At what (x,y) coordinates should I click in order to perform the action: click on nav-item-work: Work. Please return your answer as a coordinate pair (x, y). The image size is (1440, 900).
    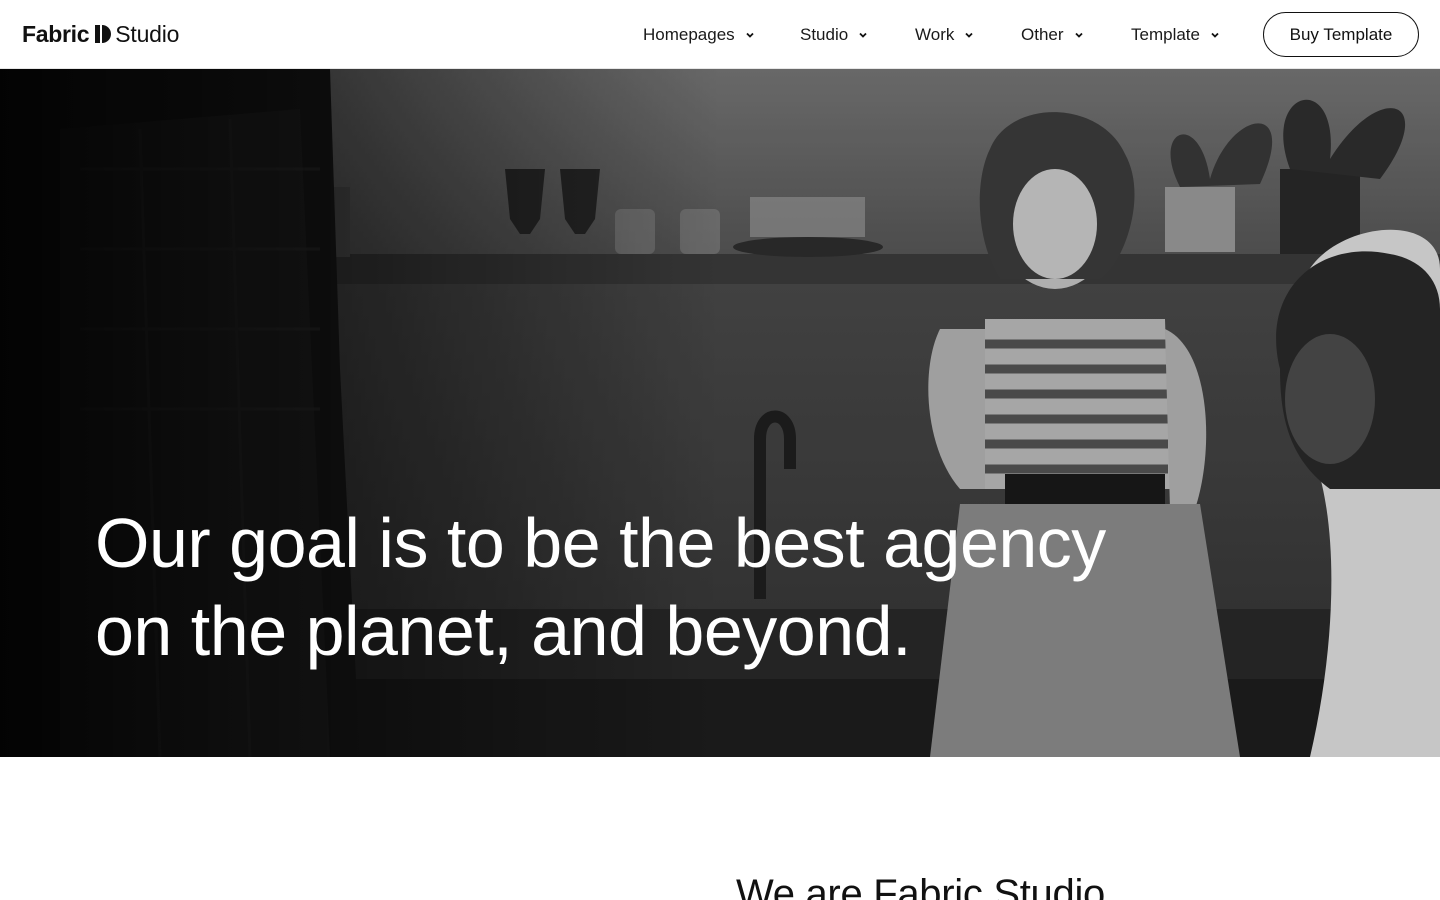
    Looking at the image, I should click on (944, 35).